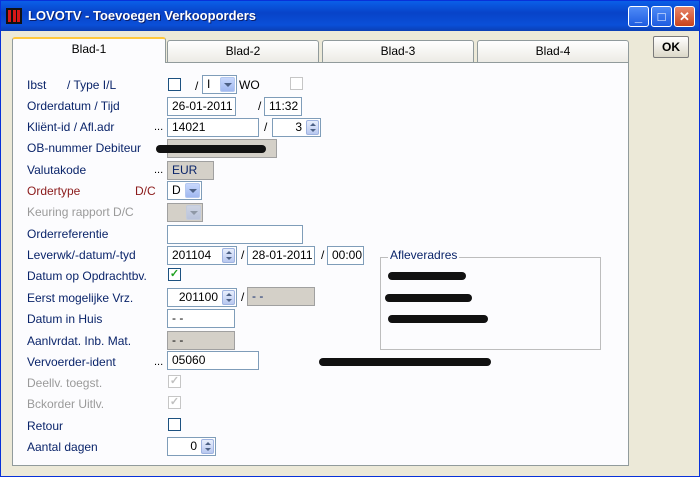 Image resolution: width=700 pixels, height=477 pixels. What do you see at coordinates (65, 319) in the screenshot?
I see `datum-huis-label: Datum in Huis` at bounding box center [65, 319].